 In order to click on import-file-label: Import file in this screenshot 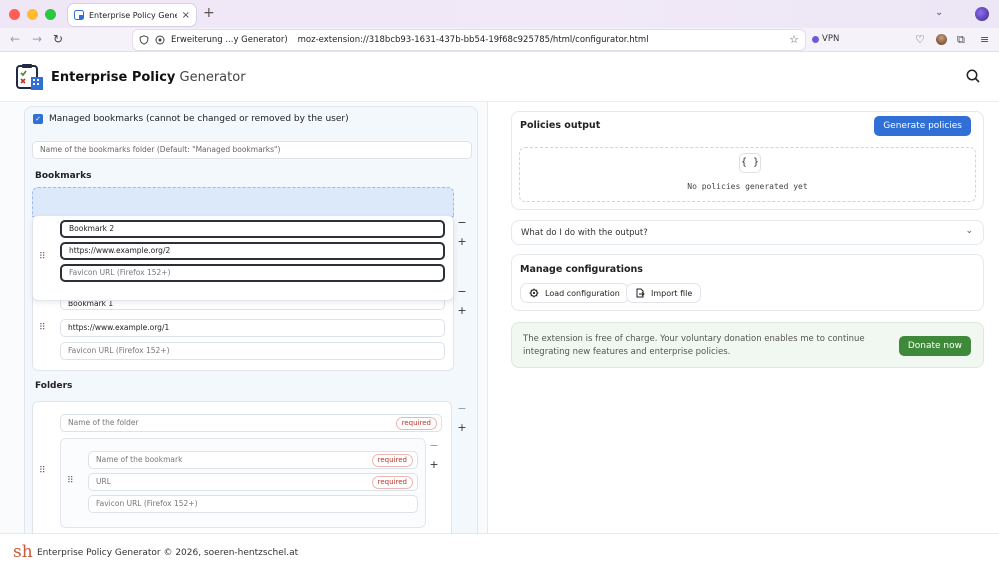, I will do `click(672, 293)`.